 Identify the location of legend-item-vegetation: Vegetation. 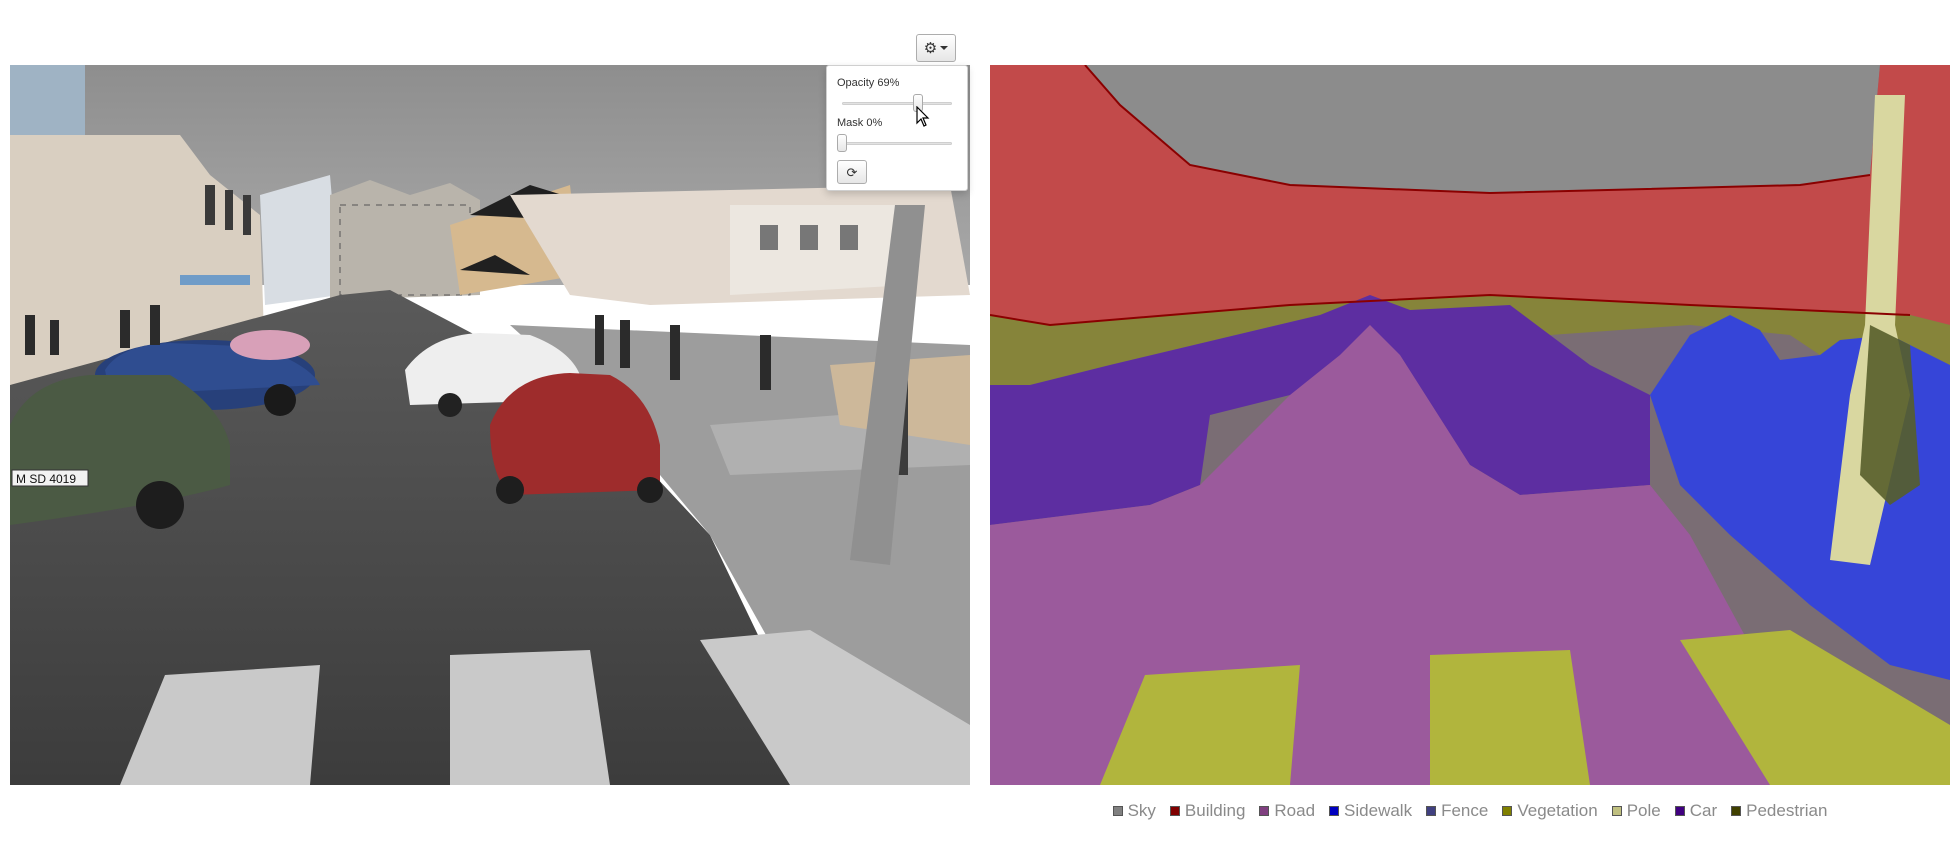
(1550, 811).